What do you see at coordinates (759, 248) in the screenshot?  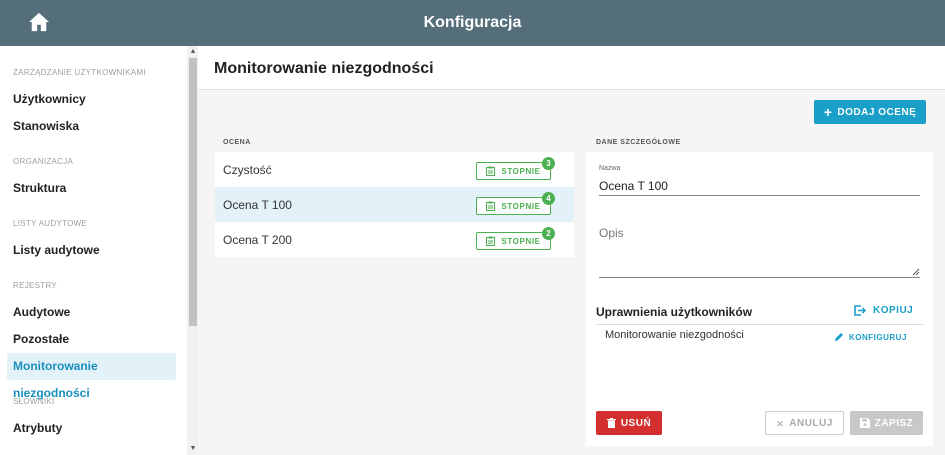 I see `description-field` at bounding box center [759, 248].